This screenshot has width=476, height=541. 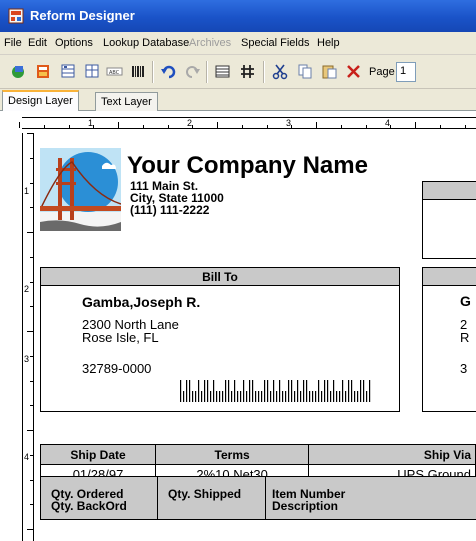 What do you see at coordinates (353, 71) in the screenshot?
I see `delete-icon` at bounding box center [353, 71].